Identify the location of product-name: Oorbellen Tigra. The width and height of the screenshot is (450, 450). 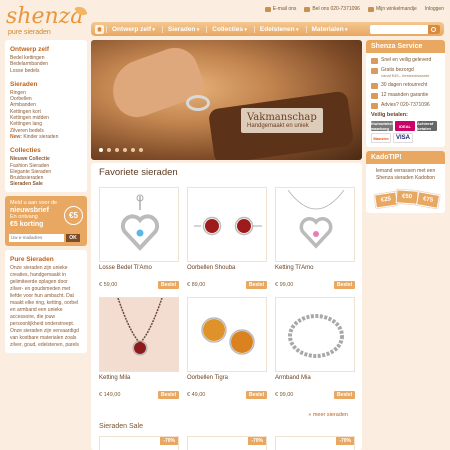
(227, 378).